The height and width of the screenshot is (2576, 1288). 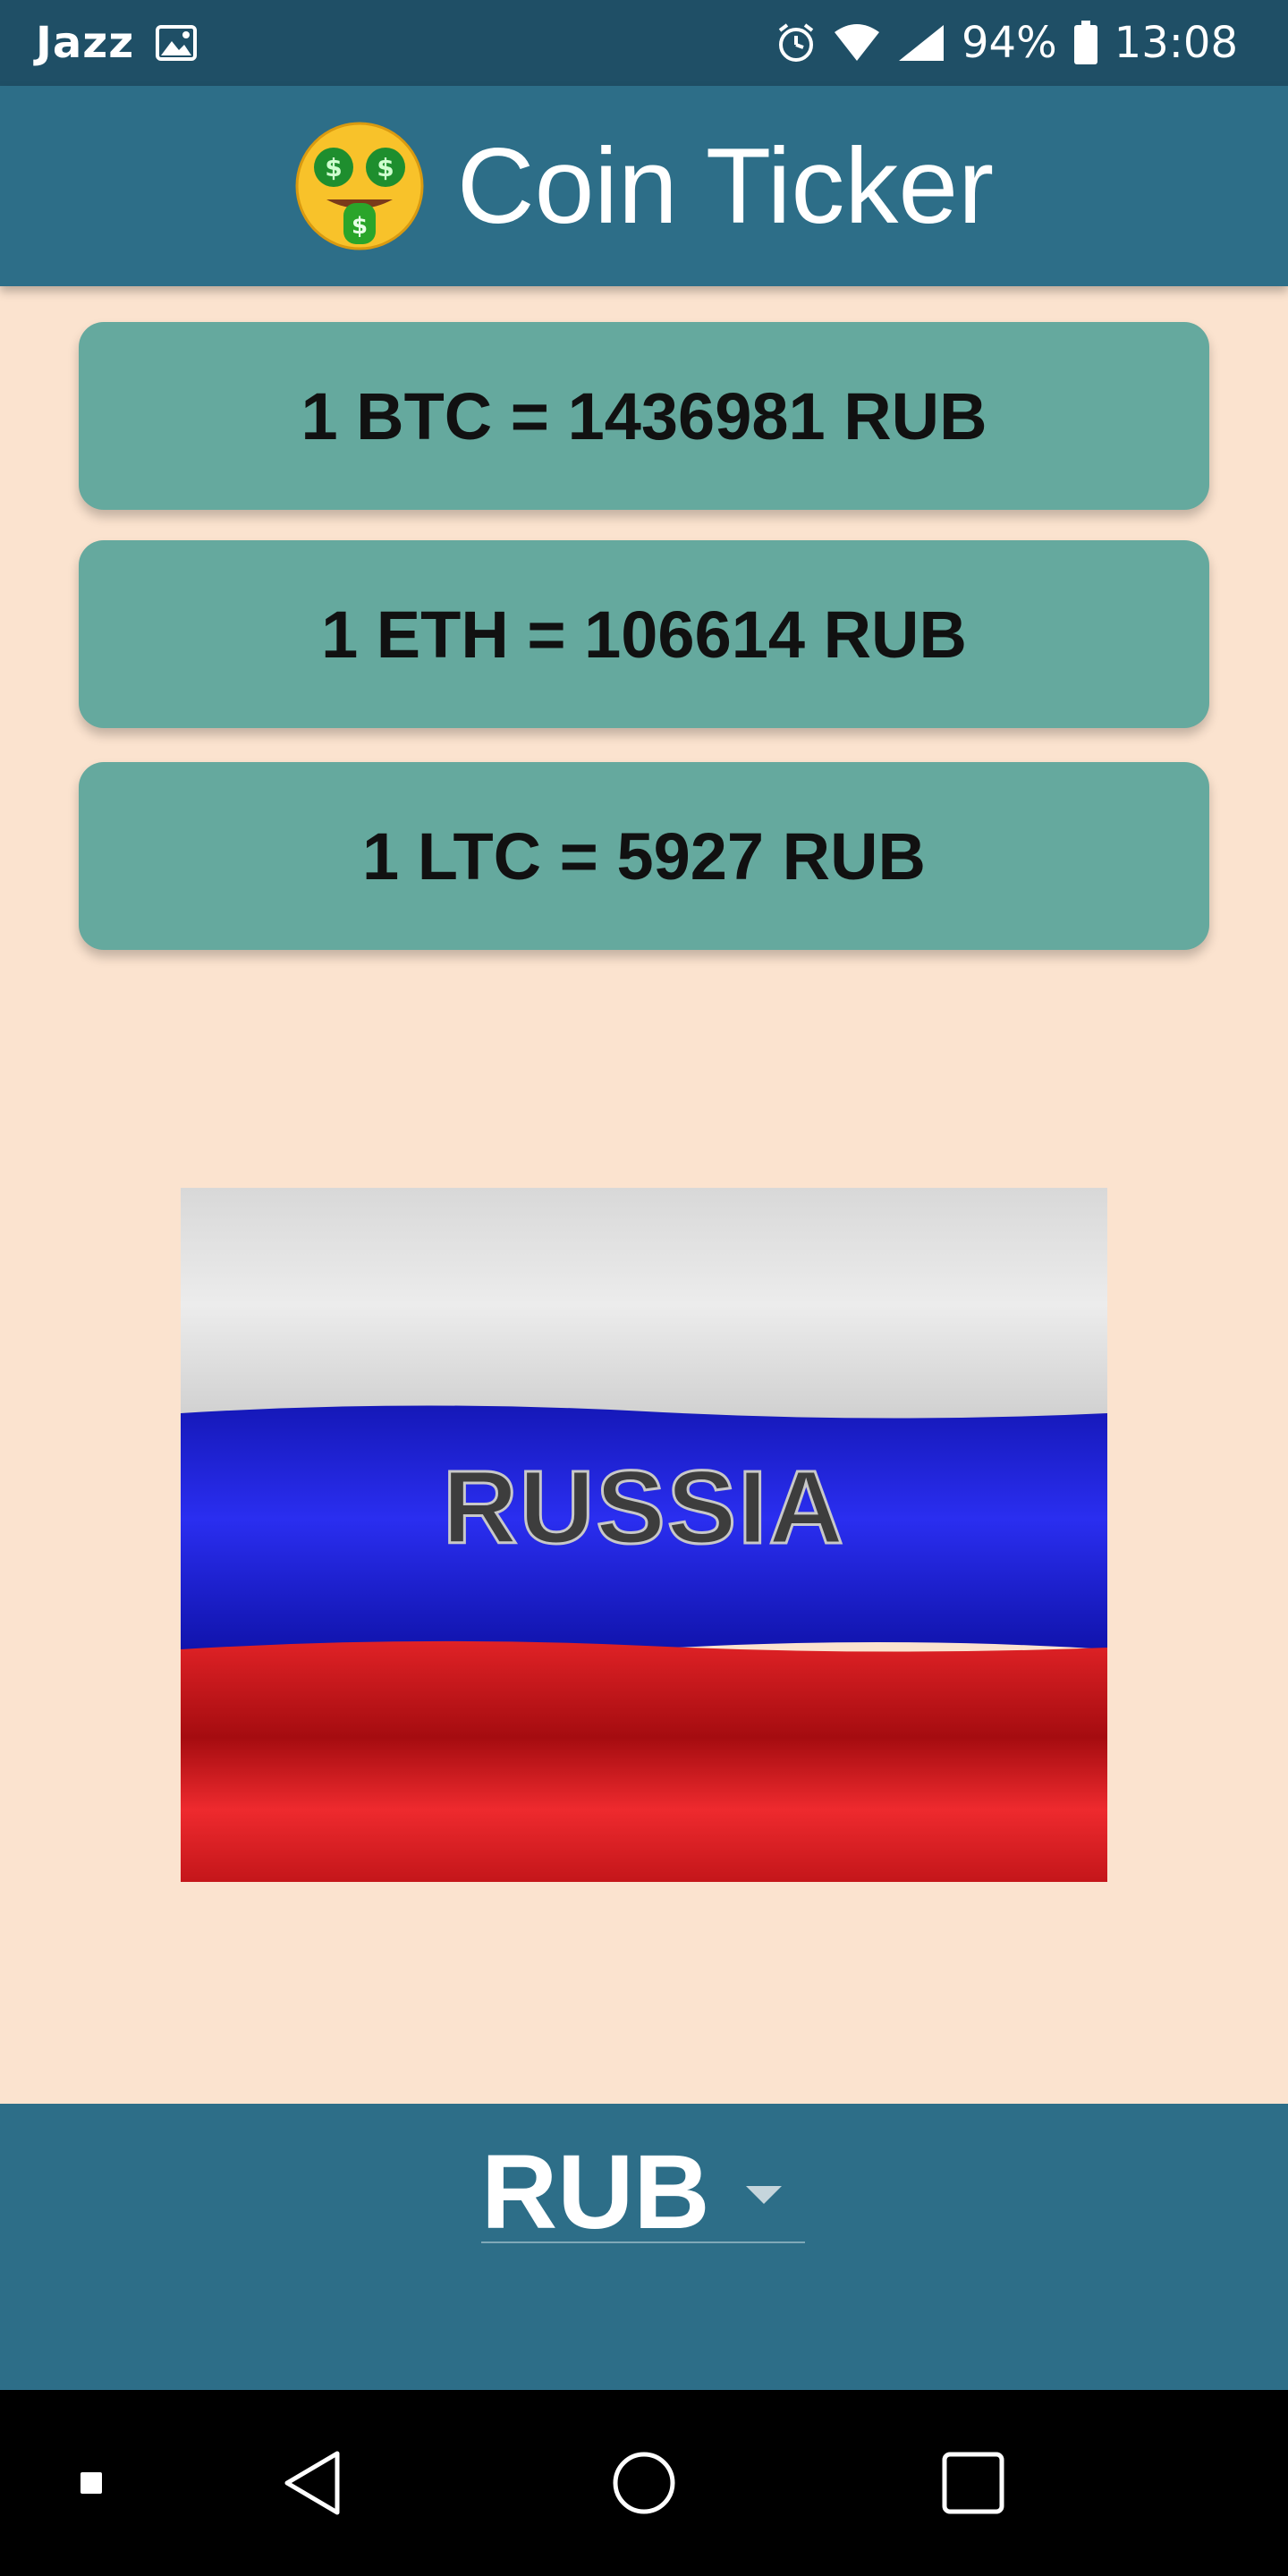 I want to click on btc-rate-card: 1 BTC = 1436981 RUB, so click(x=644, y=416).